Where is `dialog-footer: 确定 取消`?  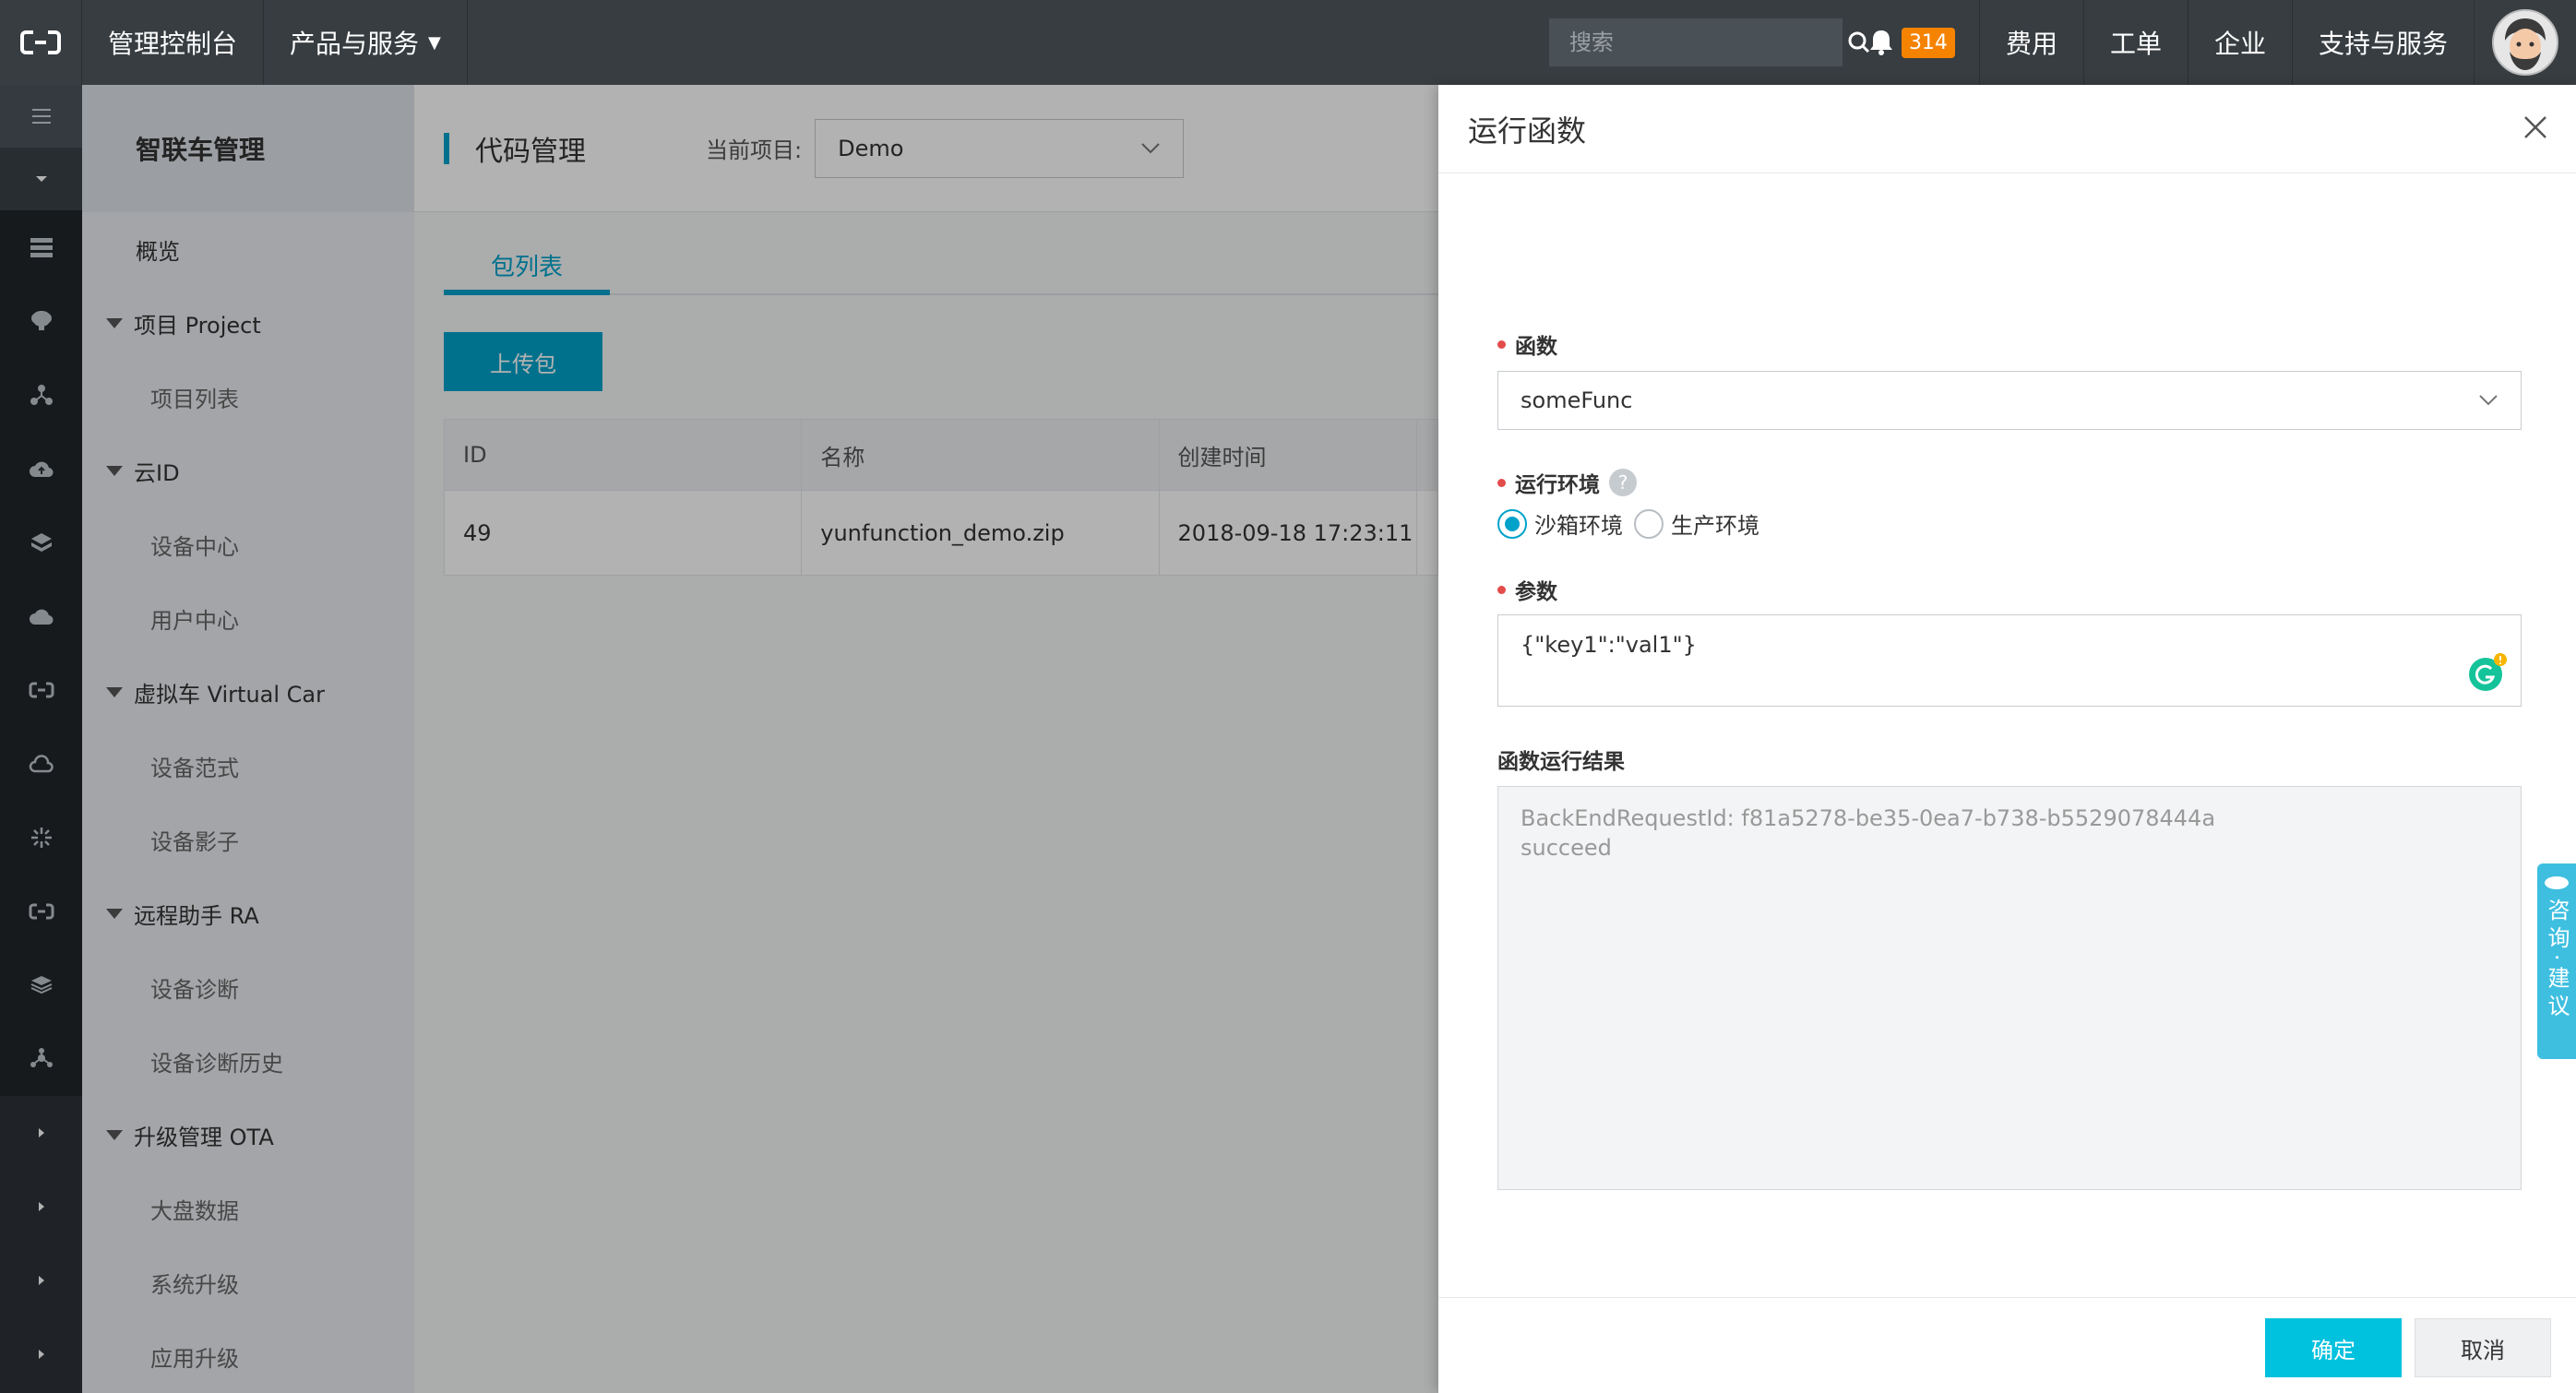 dialog-footer: 确定 取消 is located at coordinates (2007, 1345).